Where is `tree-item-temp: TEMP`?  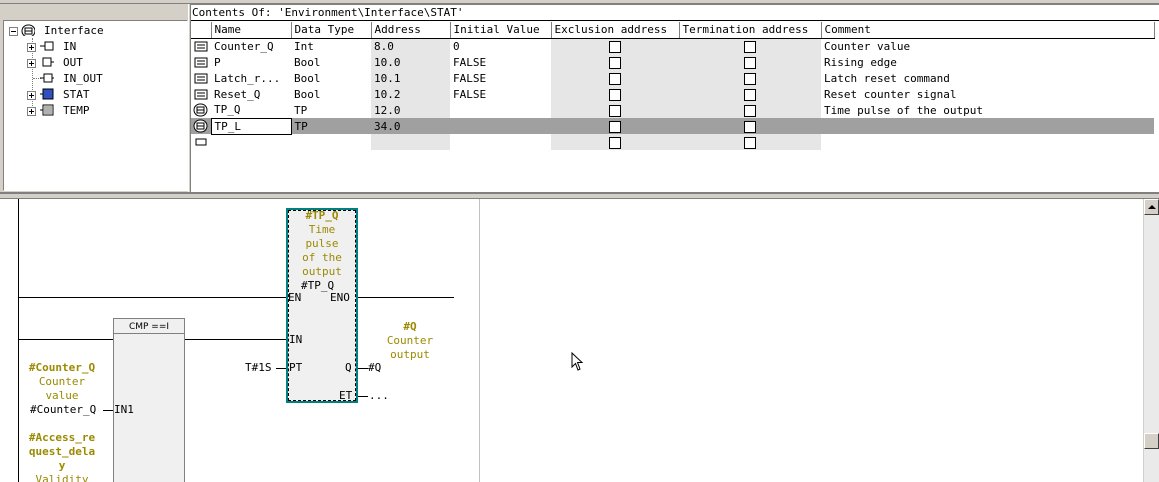
tree-item-temp: TEMP is located at coordinates (76, 110).